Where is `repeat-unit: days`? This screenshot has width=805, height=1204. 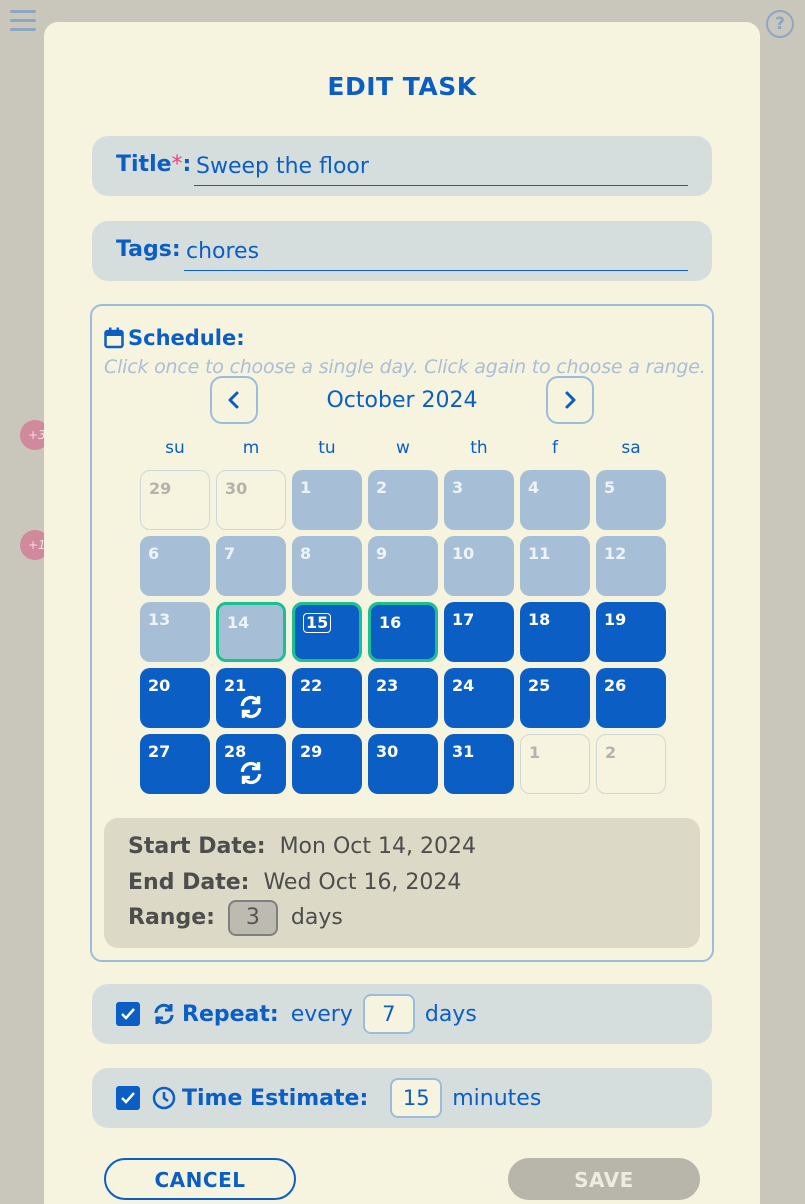 repeat-unit: days is located at coordinates (450, 1014).